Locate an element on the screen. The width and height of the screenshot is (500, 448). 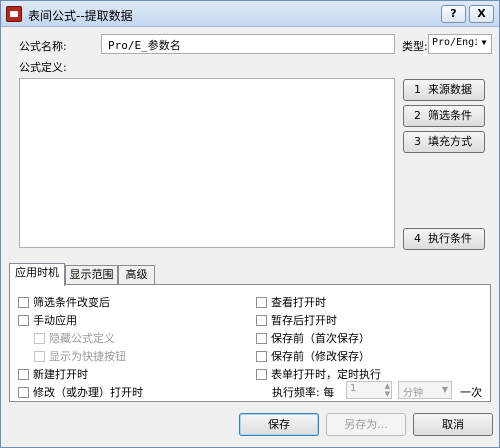
option-hide-definition: 隐藏公式定义 is located at coordinates (74, 338).